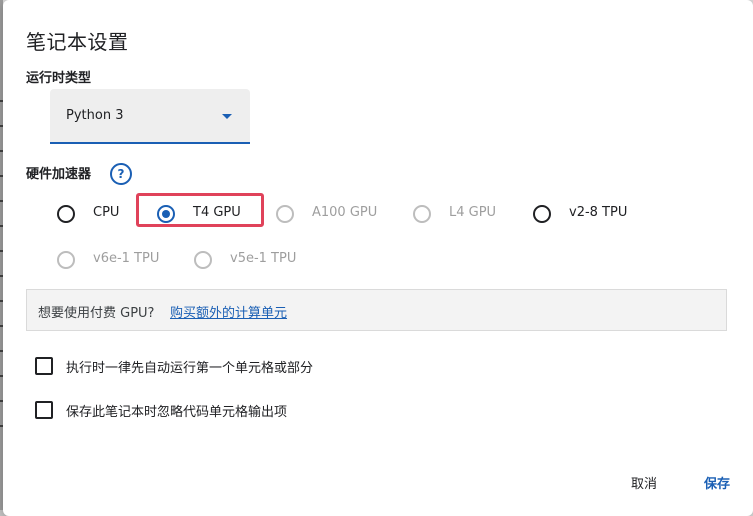 This screenshot has width=753, height=516. I want to click on dropdown-arrow-icon, so click(227, 116).